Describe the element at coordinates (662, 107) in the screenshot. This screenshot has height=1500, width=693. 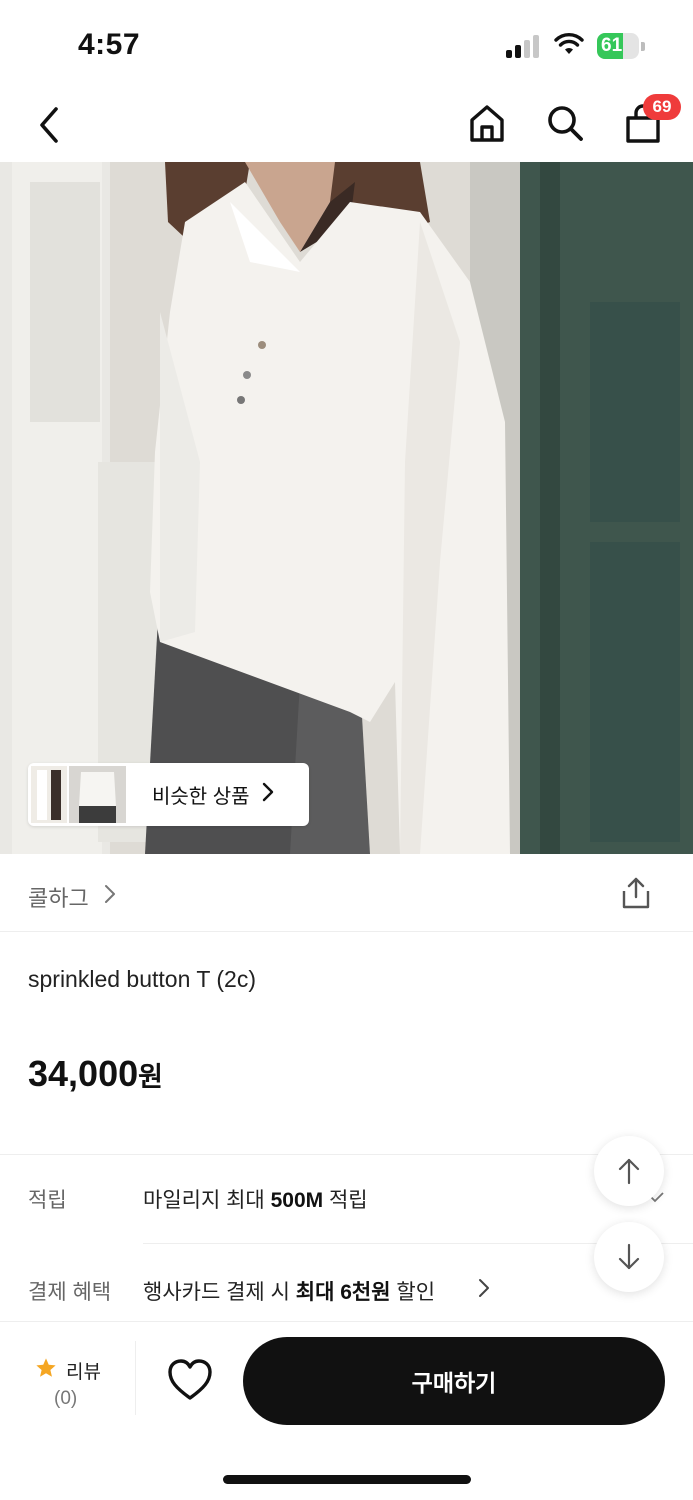
I see `cart-badge: 69` at that location.